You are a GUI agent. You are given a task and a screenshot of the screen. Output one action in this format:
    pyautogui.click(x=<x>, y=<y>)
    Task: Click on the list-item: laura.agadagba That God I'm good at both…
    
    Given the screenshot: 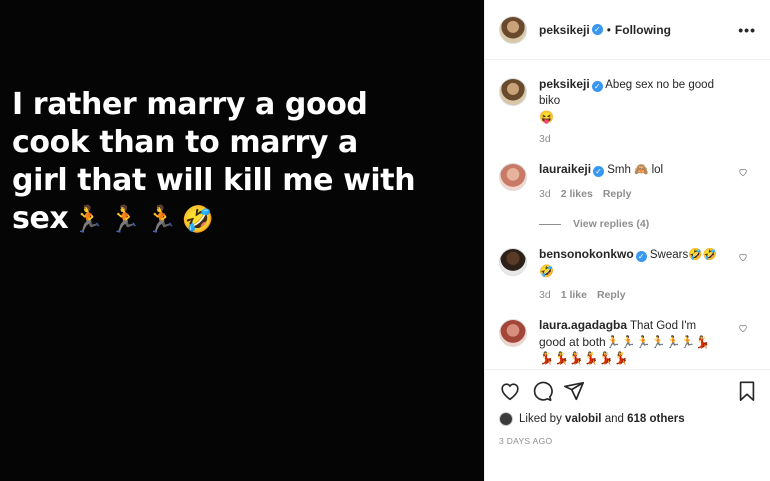 What is the action you would take?
    pyautogui.click(x=627, y=341)
    